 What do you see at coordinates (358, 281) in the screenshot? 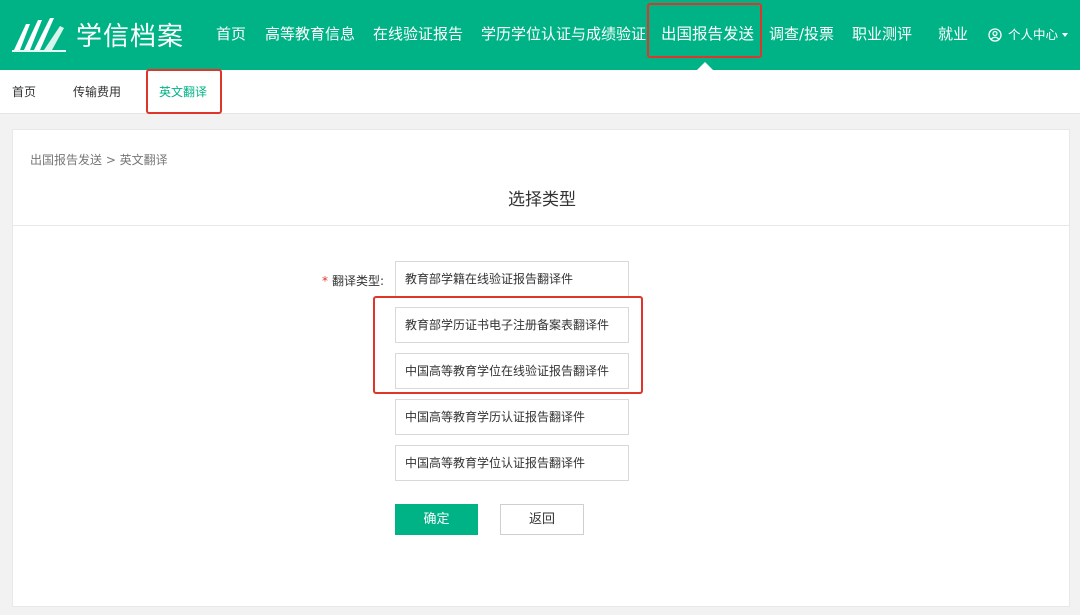
I see `translation-type-label-text: 翻译类型:` at bounding box center [358, 281].